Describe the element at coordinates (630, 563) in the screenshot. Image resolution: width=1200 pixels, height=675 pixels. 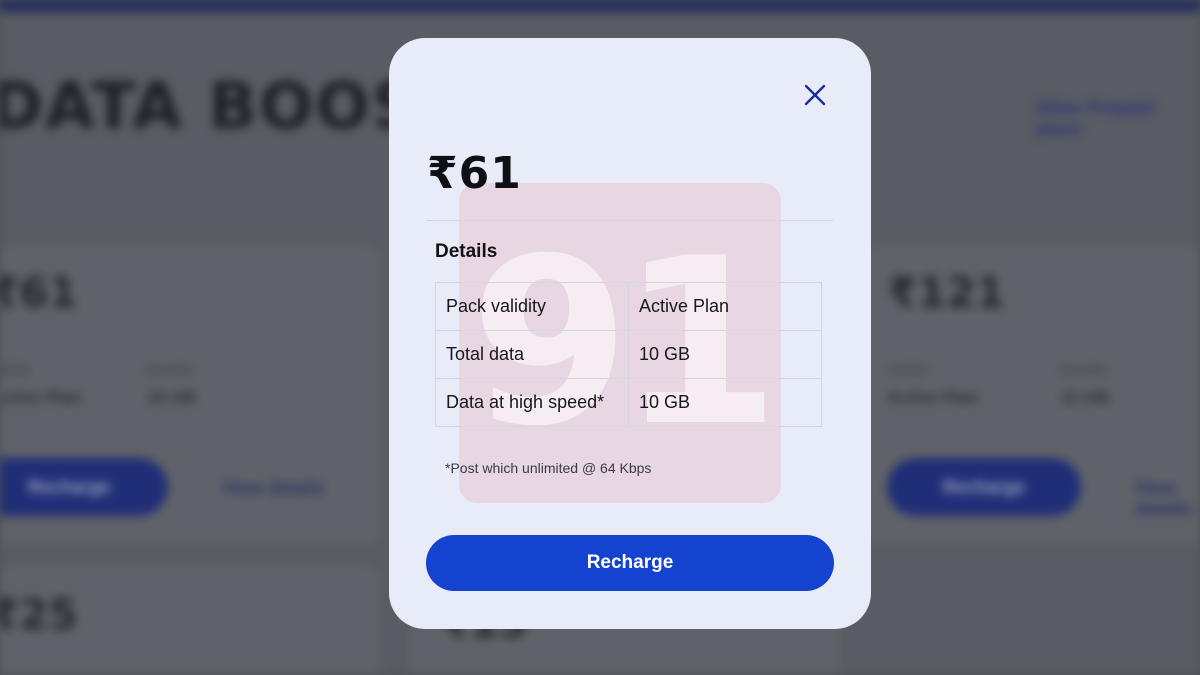
I see `recharge-button: Recharge` at that location.